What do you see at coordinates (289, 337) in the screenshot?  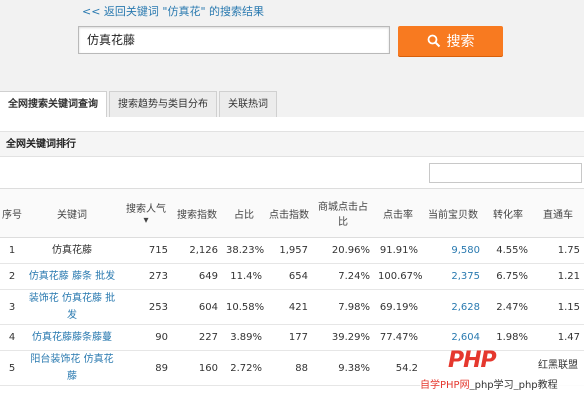 I see `cell-click-index: 177` at bounding box center [289, 337].